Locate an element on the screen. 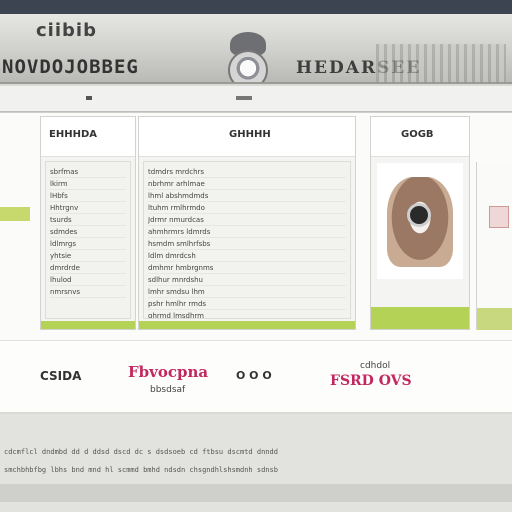 This screenshot has height=512, width=512. list-item: ghrmd lmsdhrm is located at coordinates (247, 314).